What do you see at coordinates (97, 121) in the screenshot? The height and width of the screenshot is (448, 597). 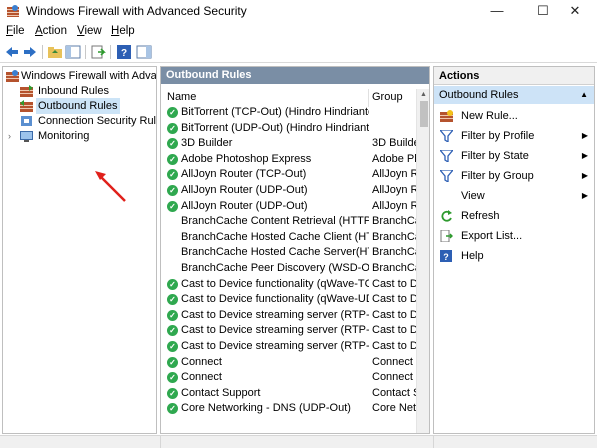 I see `tree-item-label: Connection Security Rules` at bounding box center [97, 121].